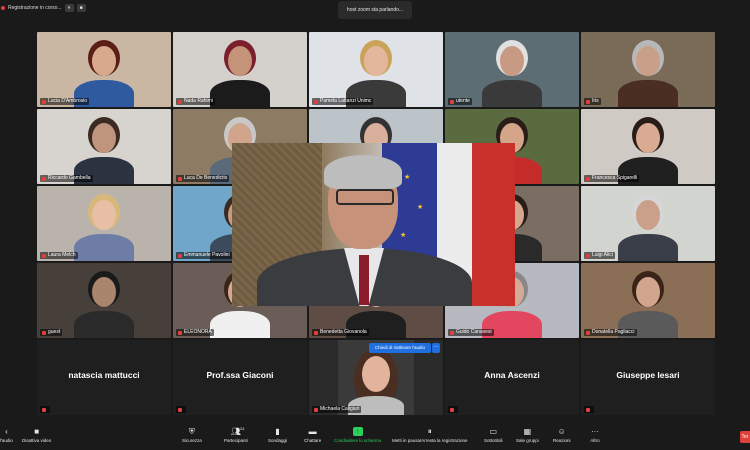 Image resolution: width=750 pixels, height=450 pixels. What do you see at coordinates (6, 431) in the screenshot?
I see `microphone-icon: ‹` at bounding box center [6, 431].